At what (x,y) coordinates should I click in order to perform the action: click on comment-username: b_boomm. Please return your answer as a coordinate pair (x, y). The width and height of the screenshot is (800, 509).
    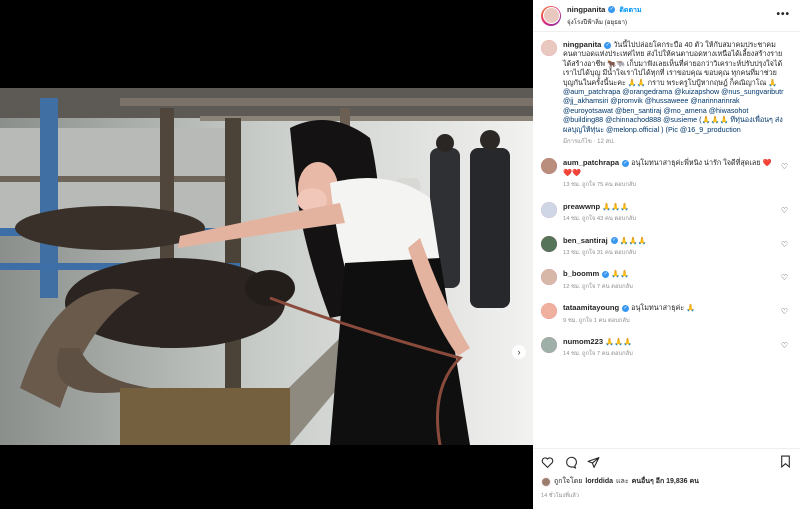
    Looking at the image, I should click on (581, 273).